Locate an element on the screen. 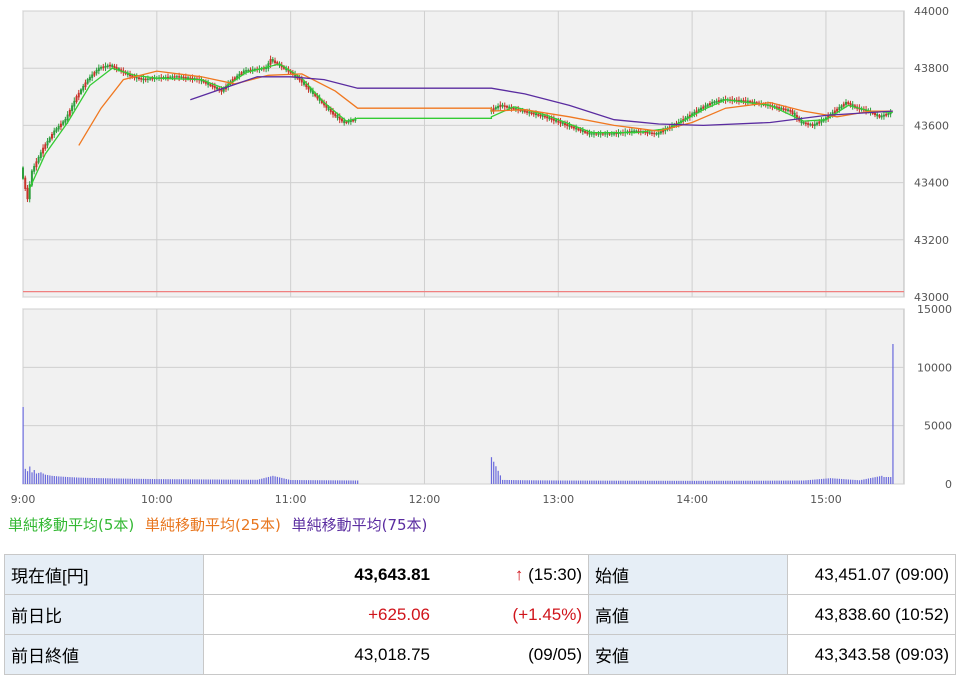 The width and height of the screenshot is (965, 686). high-label: 高値 is located at coordinates (688, 614).